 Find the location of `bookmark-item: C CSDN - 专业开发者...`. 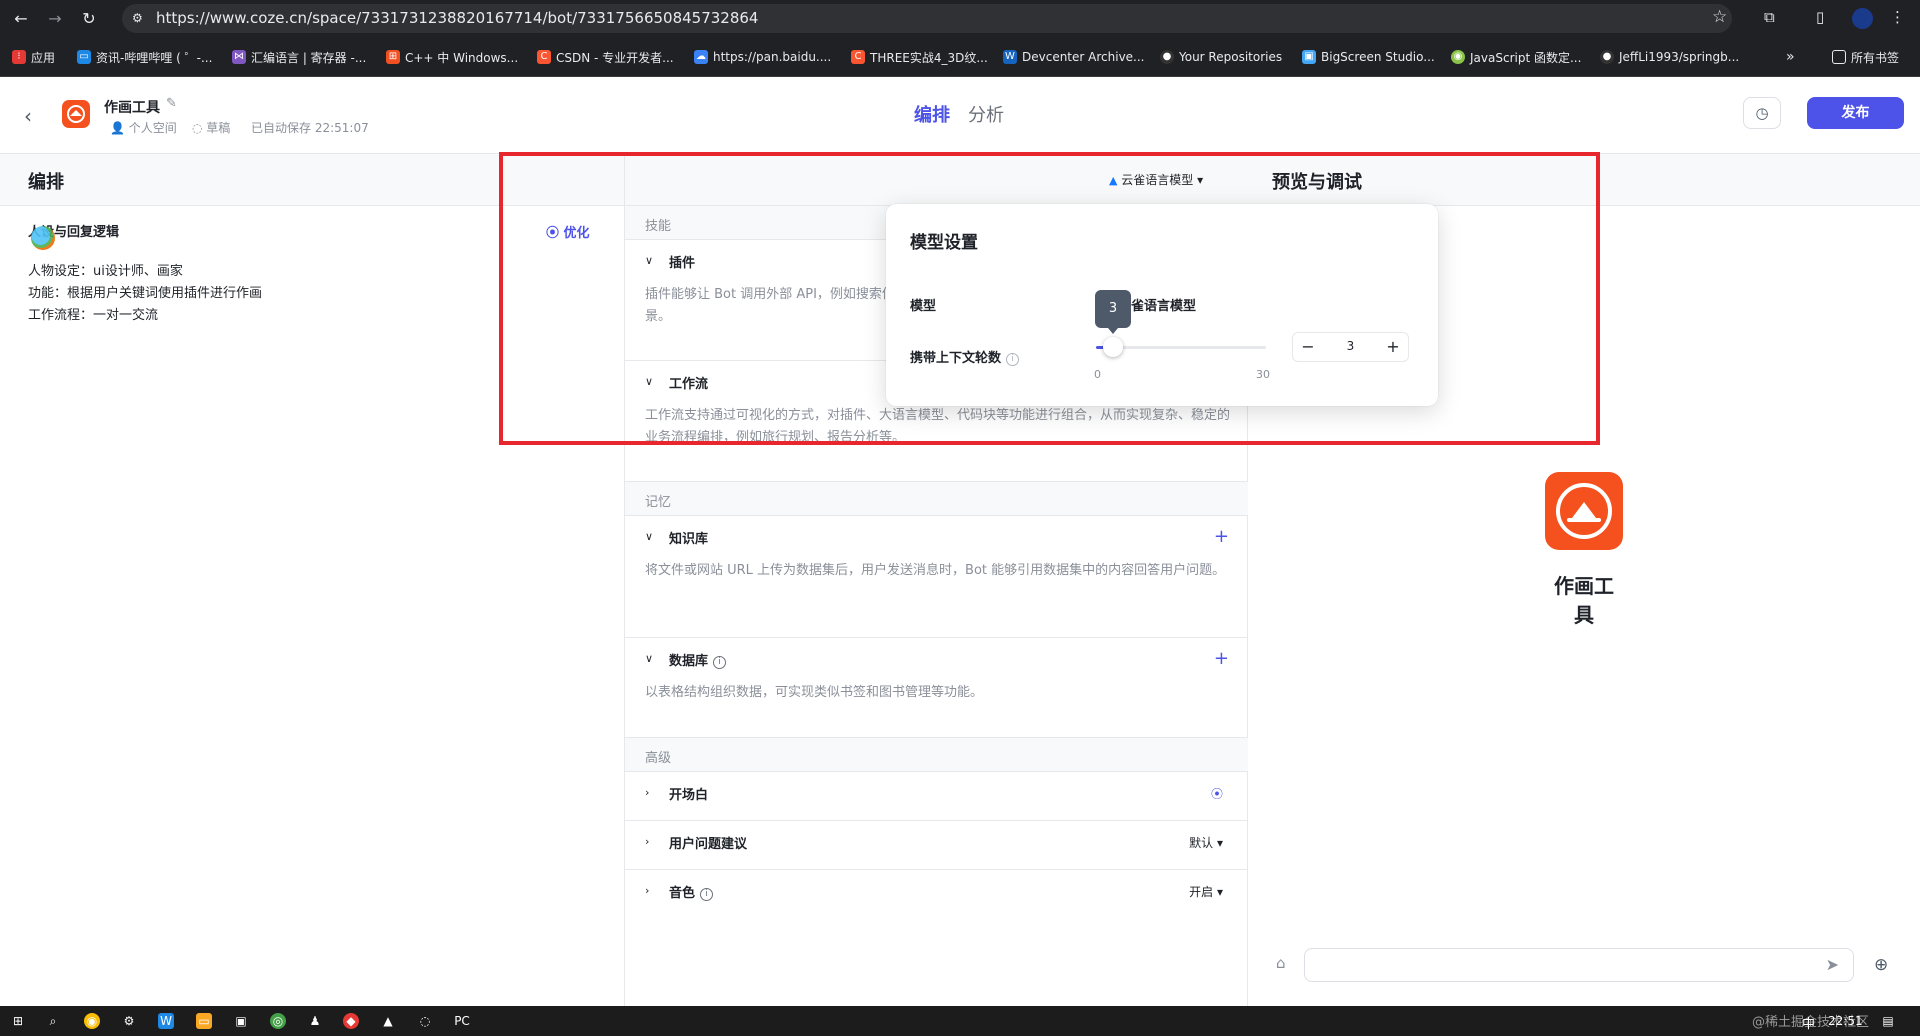

bookmark-item: C CSDN - 专业开发者... is located at coordinates (605, 57).